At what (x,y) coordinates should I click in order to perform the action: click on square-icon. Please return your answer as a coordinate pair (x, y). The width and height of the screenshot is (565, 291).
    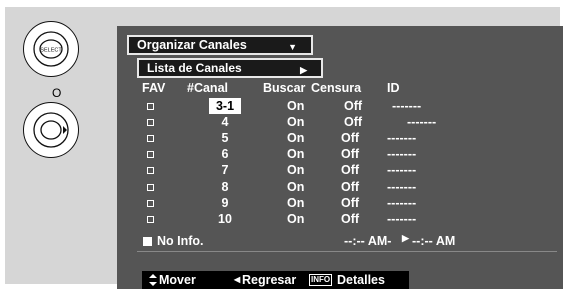
    Looking at the image, I should click on (147, 241).